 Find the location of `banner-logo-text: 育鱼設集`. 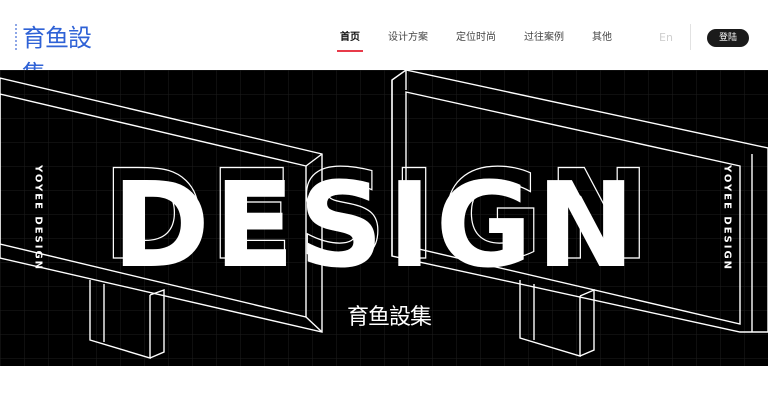

banner-logo-text: 育鱼設集 is located at coordinates (389, 317).